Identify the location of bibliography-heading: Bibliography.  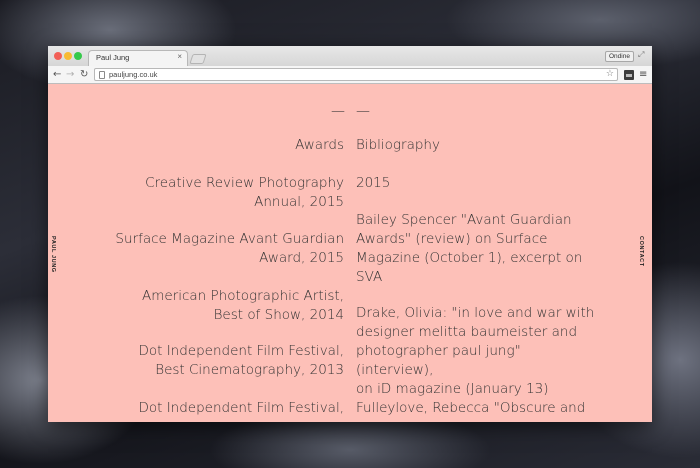
(398, 145).